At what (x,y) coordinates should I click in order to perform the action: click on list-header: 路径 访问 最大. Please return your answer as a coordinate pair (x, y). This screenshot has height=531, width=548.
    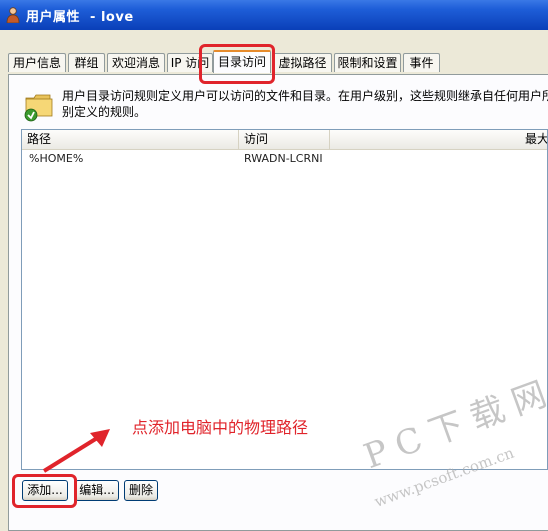
    Looking at the image, I should click on (284, 140).